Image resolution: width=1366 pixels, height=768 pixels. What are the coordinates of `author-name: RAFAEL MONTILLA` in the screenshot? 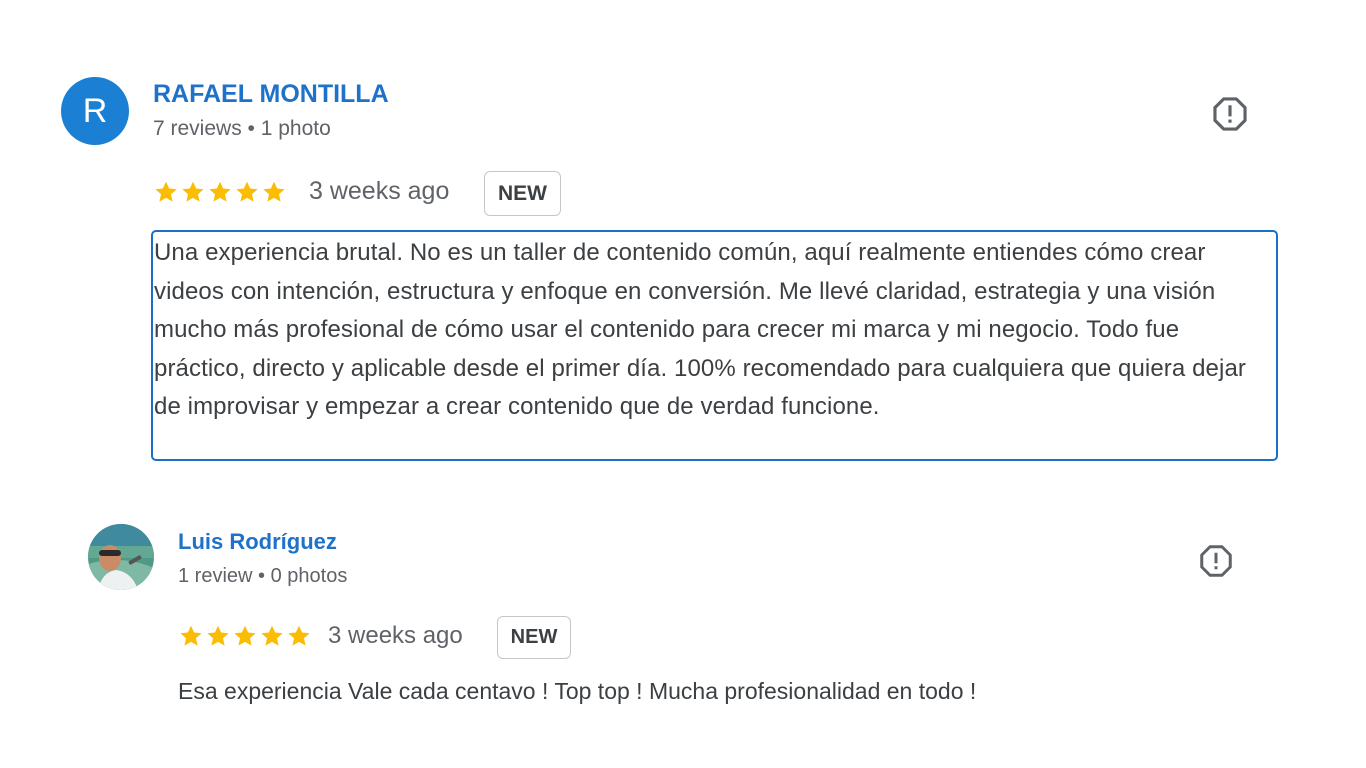 It's located at (271, 94).